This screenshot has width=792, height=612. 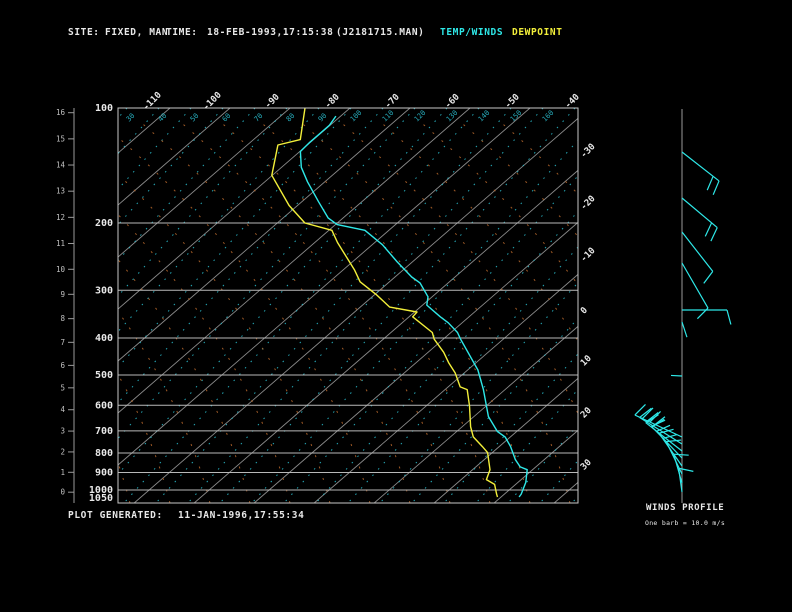 I want to click on isotherm-right-label: -30, so click(x=588, y=151).